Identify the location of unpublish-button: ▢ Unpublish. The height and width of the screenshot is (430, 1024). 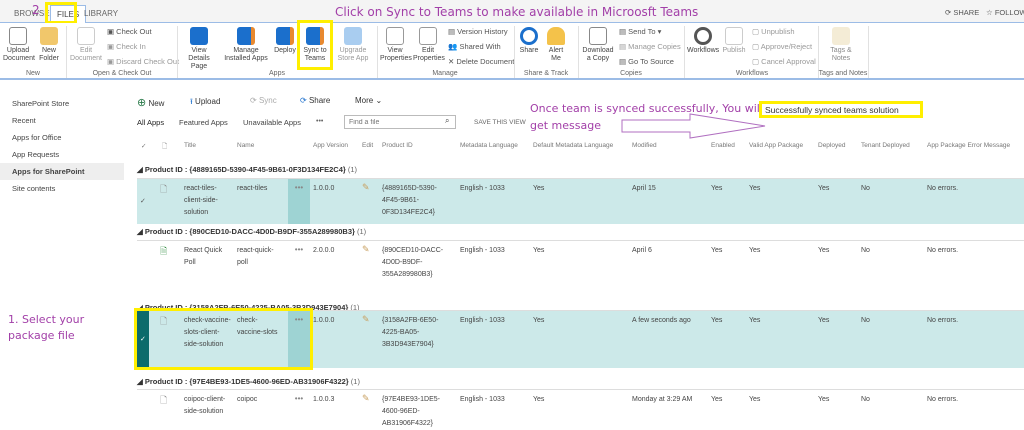
(773, 31).